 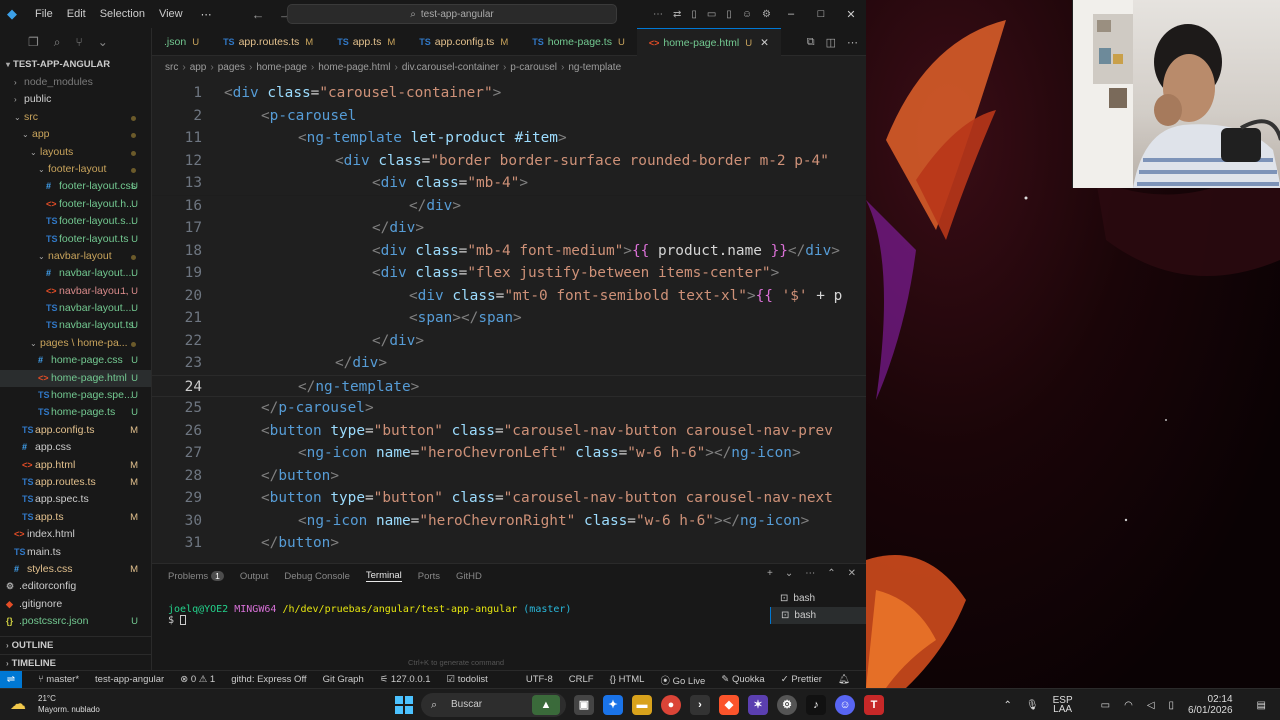 What do you see at coordinates (844, 679) in the screenshot?
I see `notifications-bell-icon: 🔔︎` at bounding box center [844, 679].